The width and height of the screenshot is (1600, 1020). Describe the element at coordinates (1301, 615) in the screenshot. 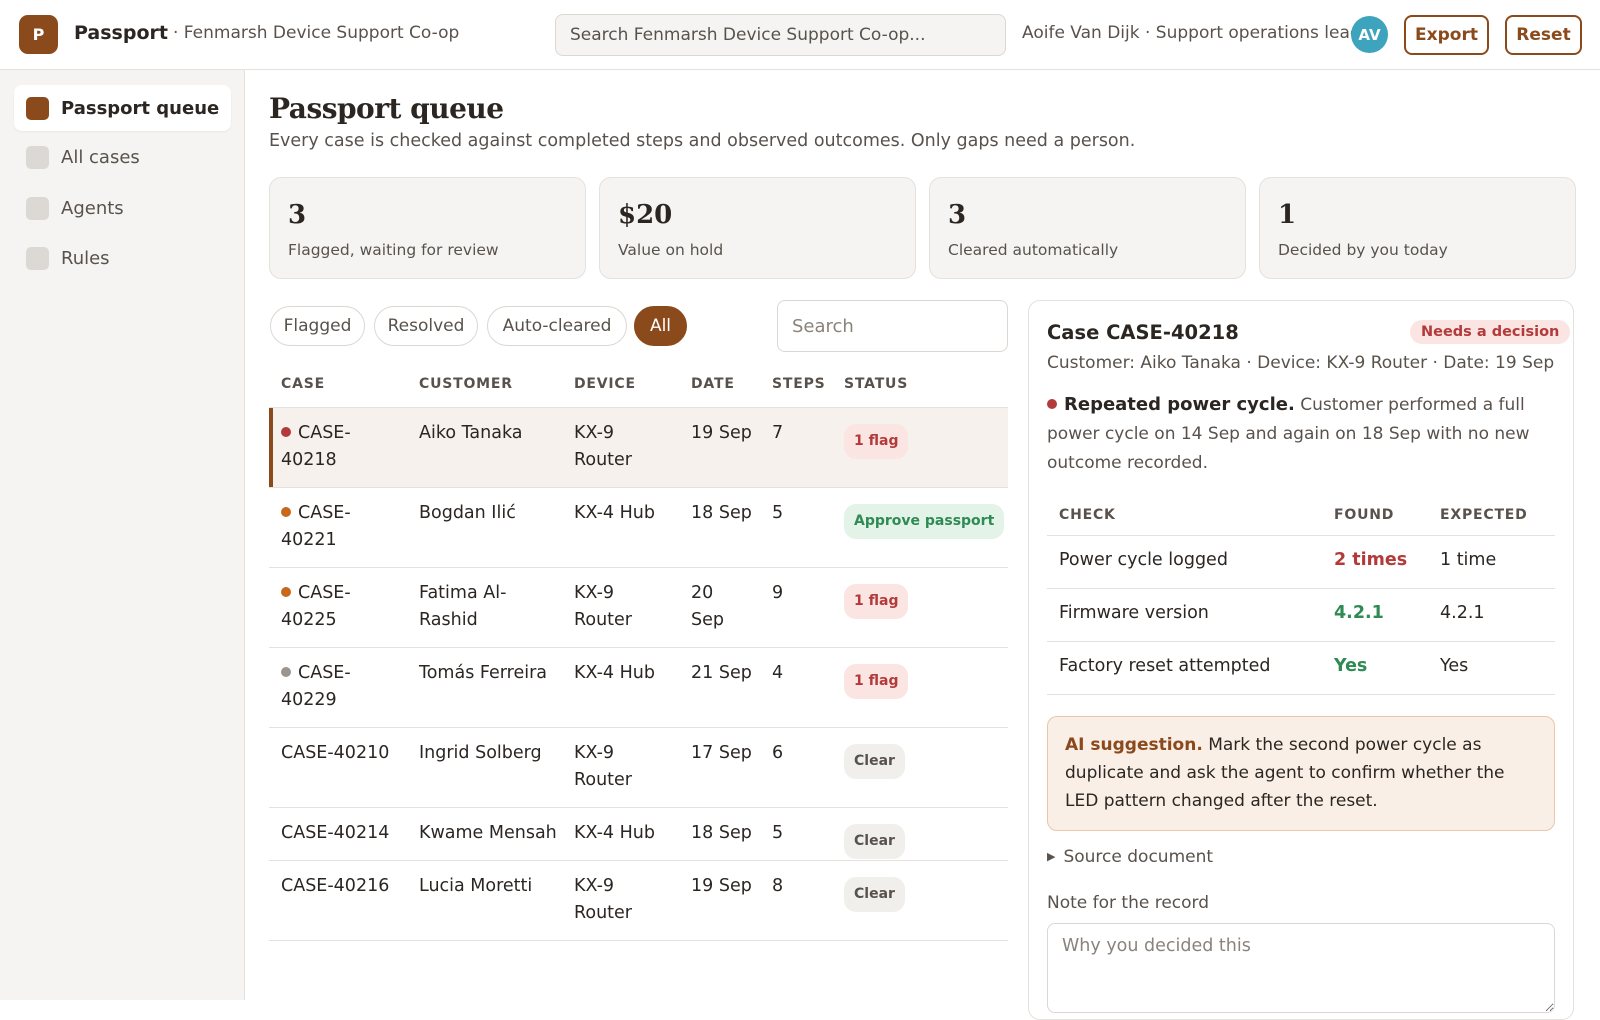

I see `check-row: Firmware version 4.2.1 4.2.1` at that location.